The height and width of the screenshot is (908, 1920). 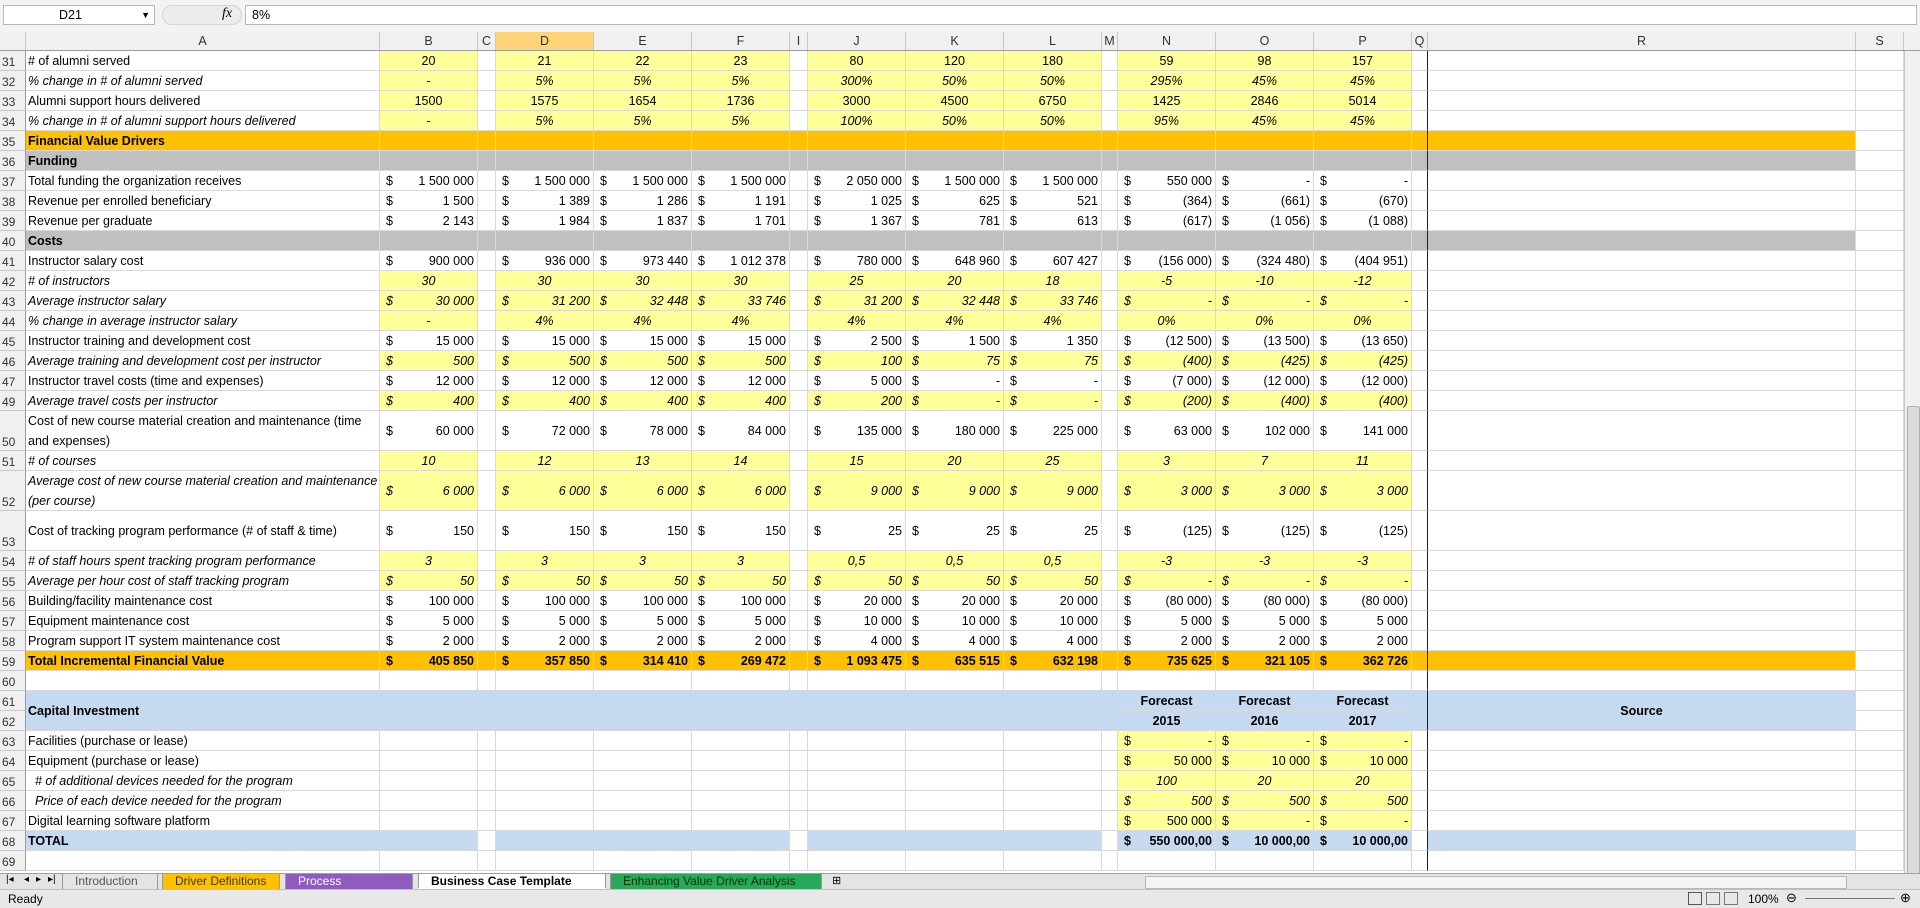 I want to click on cell-j68, so click(x=857, y=841).